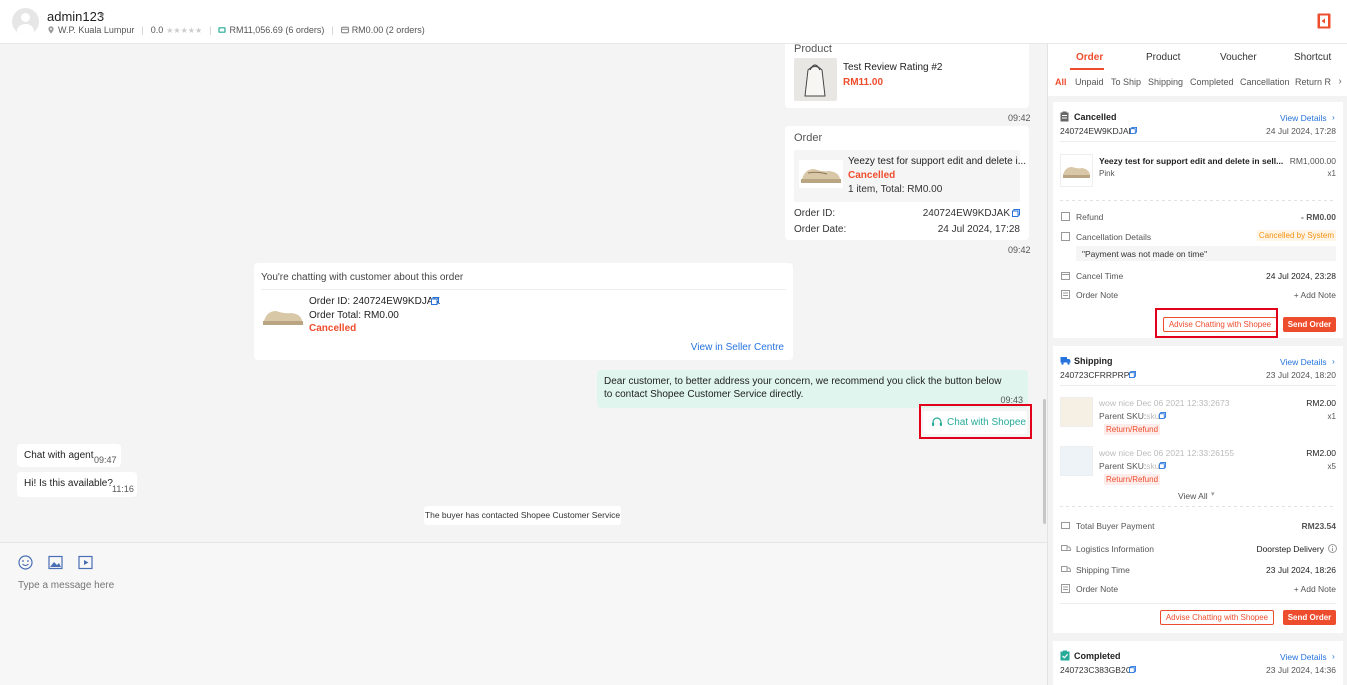 This screenshot has height=685, width=1347. Describe the element at coordinates (1107, 173) in the screenshot. I see `item-variant: Pink` at that location.